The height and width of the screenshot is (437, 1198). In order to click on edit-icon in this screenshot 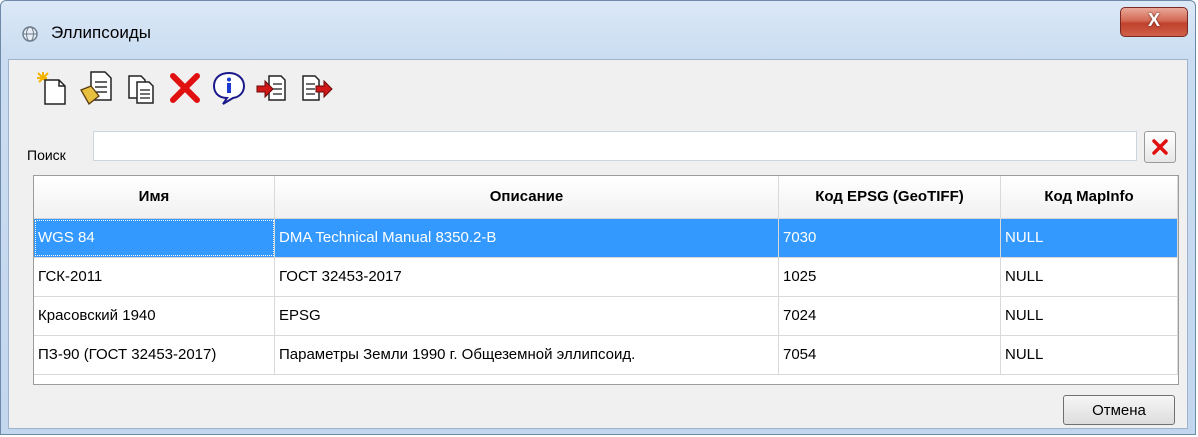, I will do `click(96, 88)`.